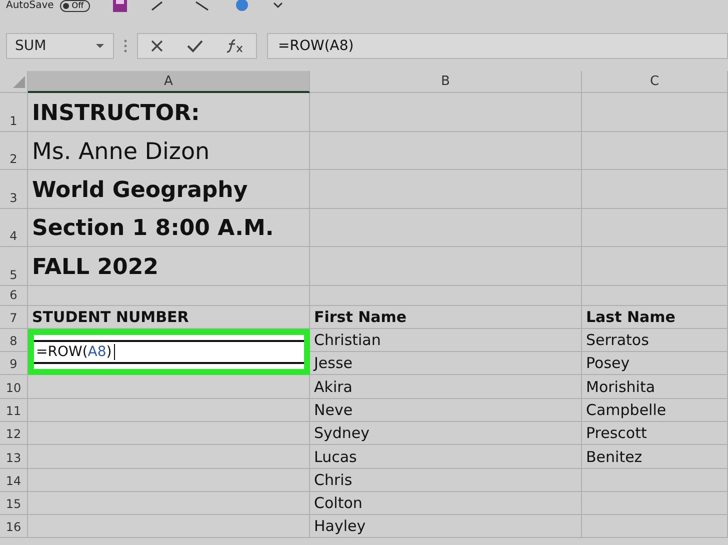 This screenshot has width=728, height=545. What do you see at coordinates (608, 364) in the screenshot?
I see `table-cell: Posey` at bounding box center [608, 364].